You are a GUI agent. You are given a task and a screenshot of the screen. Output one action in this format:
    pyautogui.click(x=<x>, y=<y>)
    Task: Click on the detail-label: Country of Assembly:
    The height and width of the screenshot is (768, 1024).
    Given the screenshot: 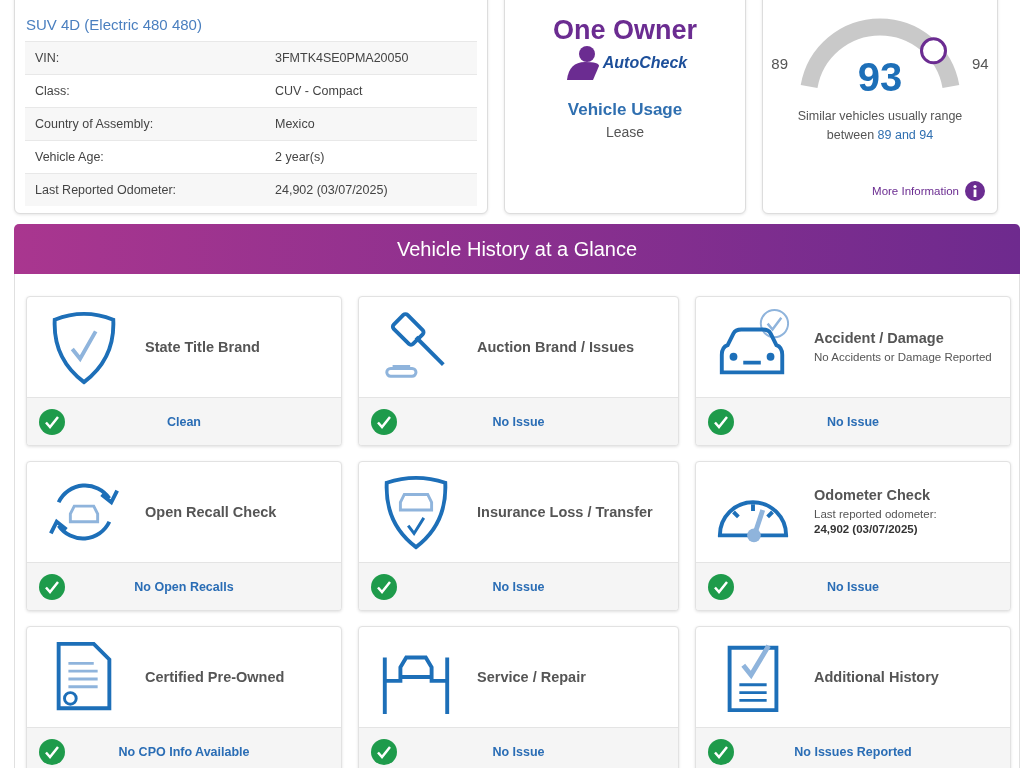 What is the action you would take?
    pyautogui.click(x=145, y=124)
    